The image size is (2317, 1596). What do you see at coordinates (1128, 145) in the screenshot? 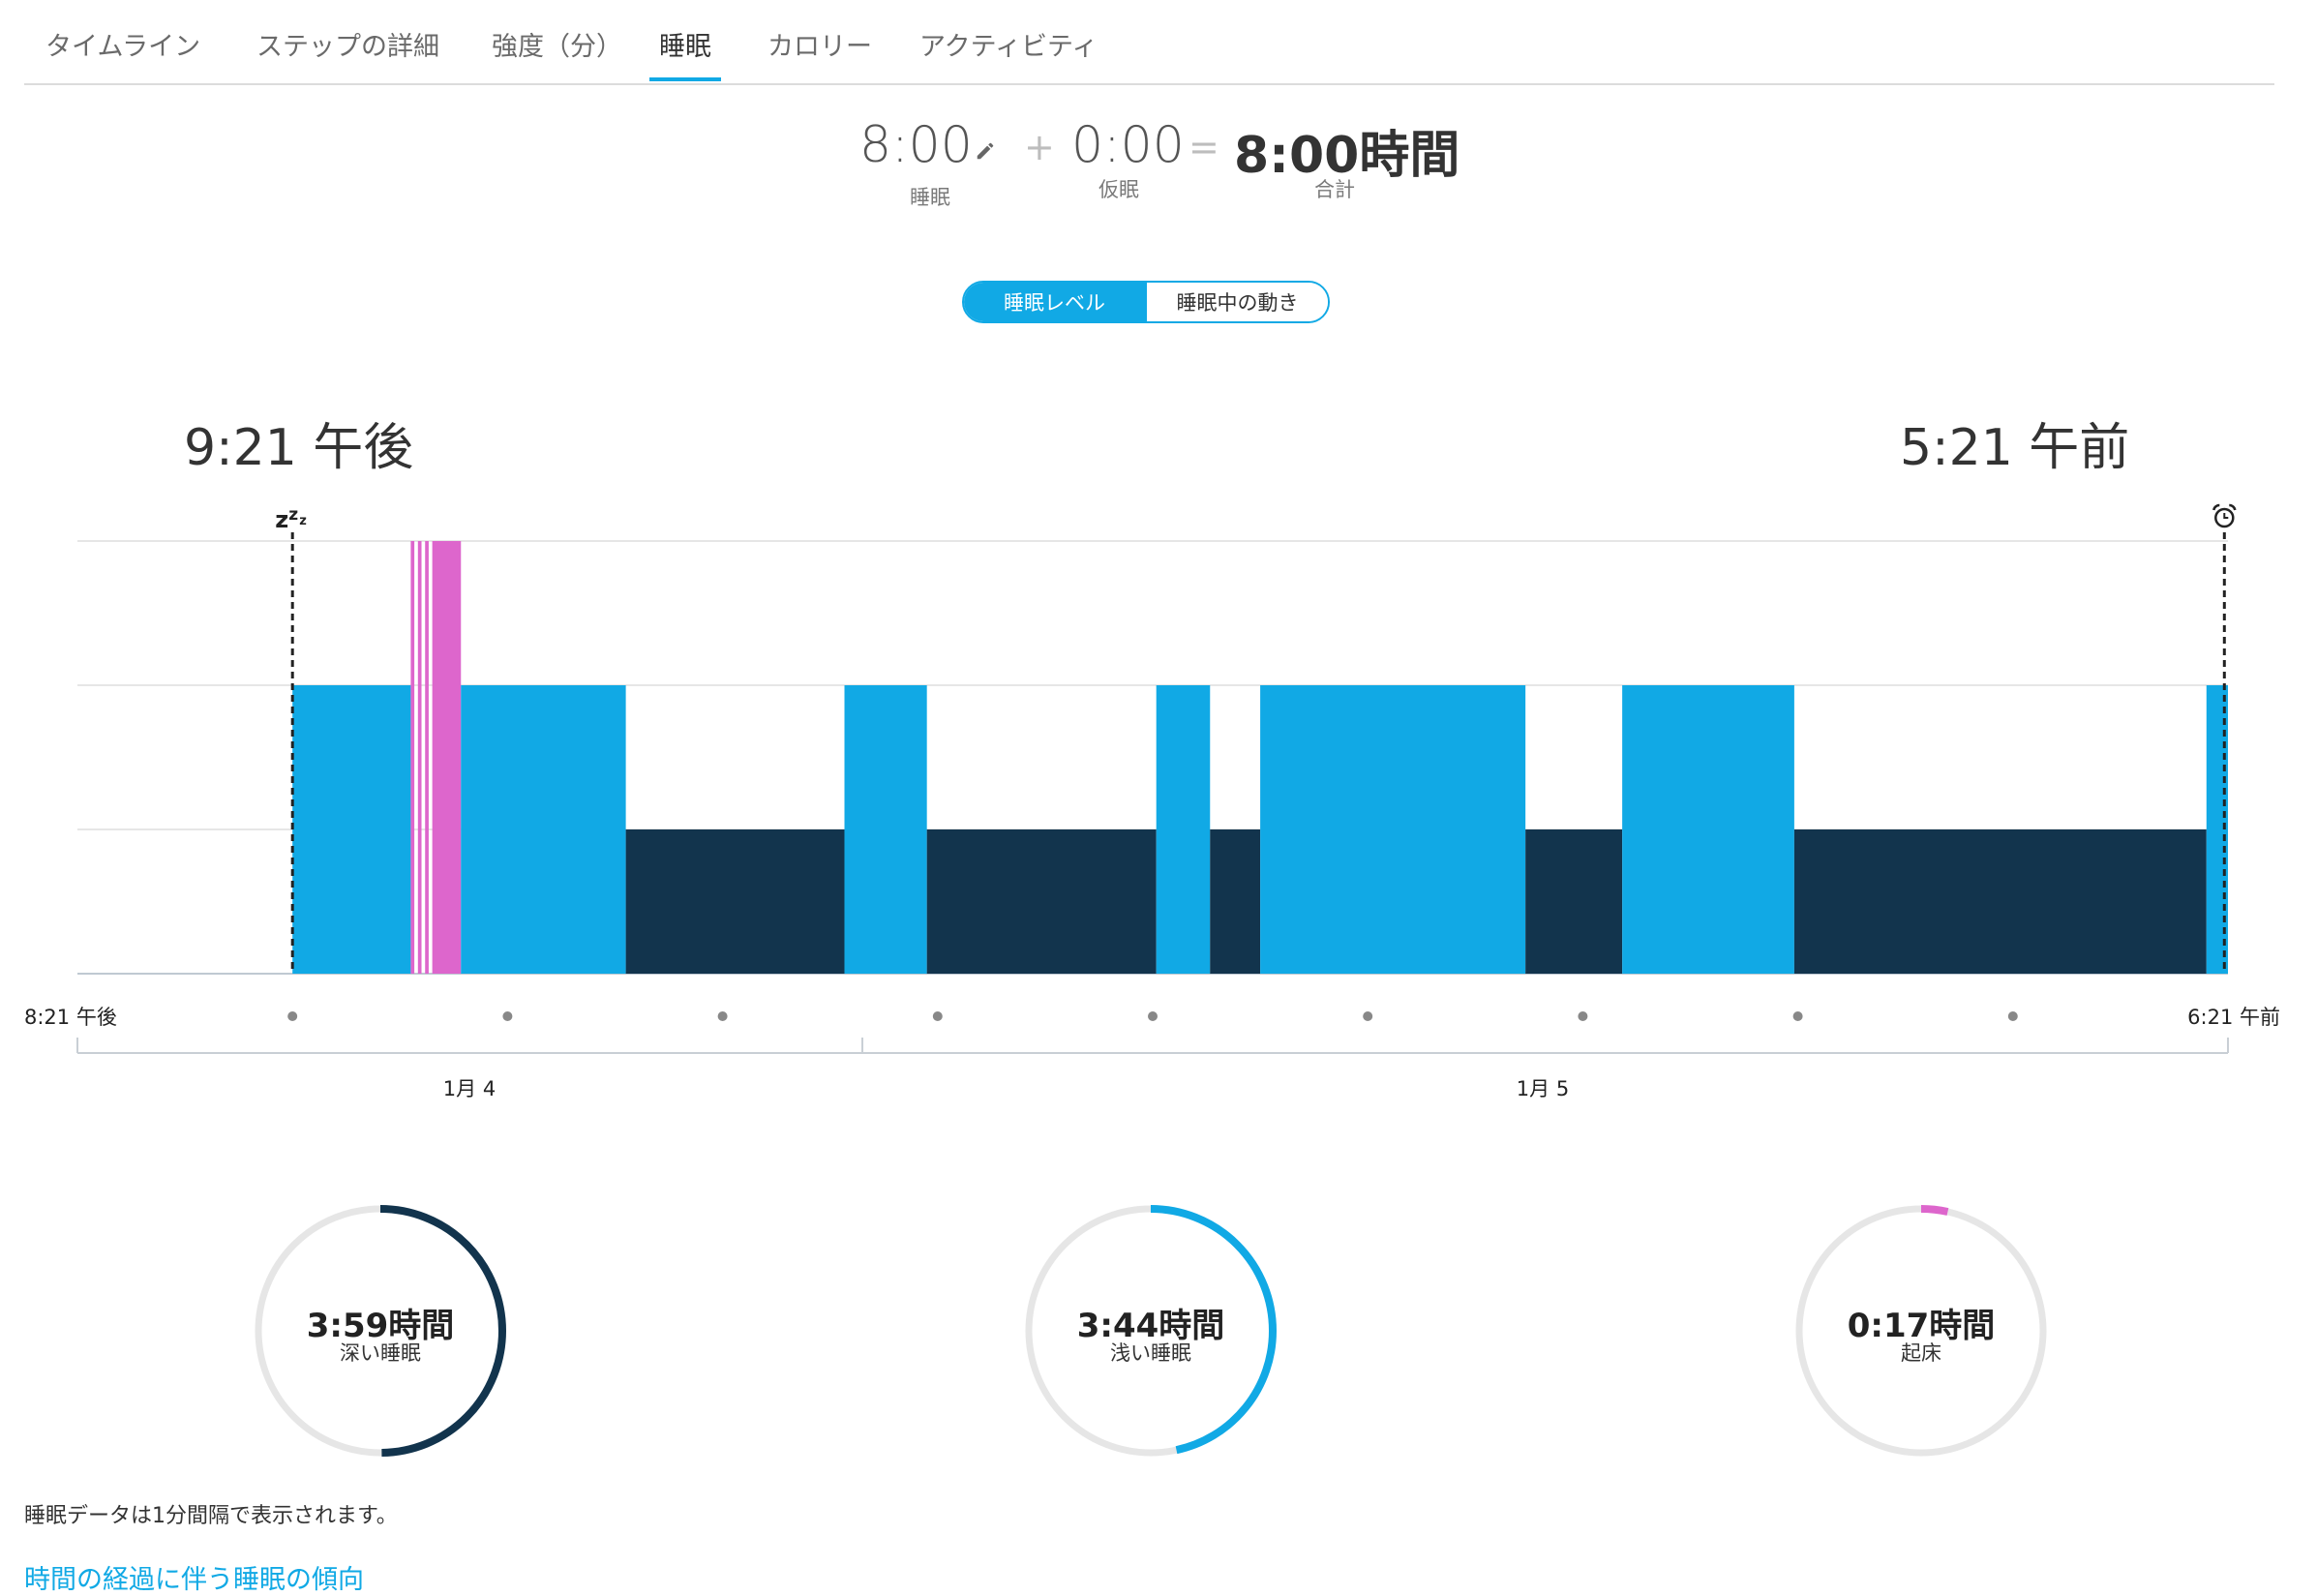
I see `nap-value: 0:00` at bounding box center [1128, 145].